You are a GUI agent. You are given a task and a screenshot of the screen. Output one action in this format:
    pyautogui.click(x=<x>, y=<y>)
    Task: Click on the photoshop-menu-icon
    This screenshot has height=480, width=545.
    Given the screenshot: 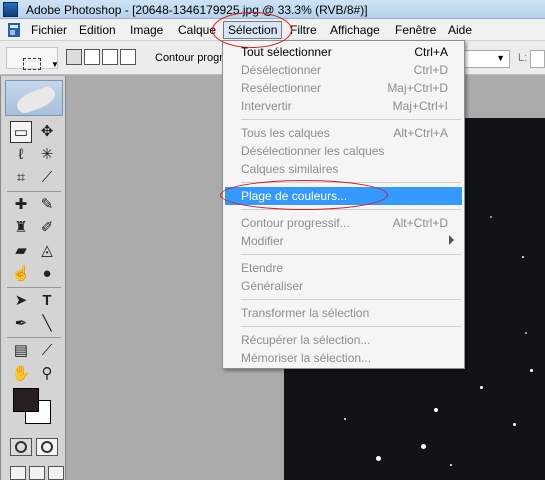 What is the action you would take?
    pyautogui.click(x=14, y=30)
    